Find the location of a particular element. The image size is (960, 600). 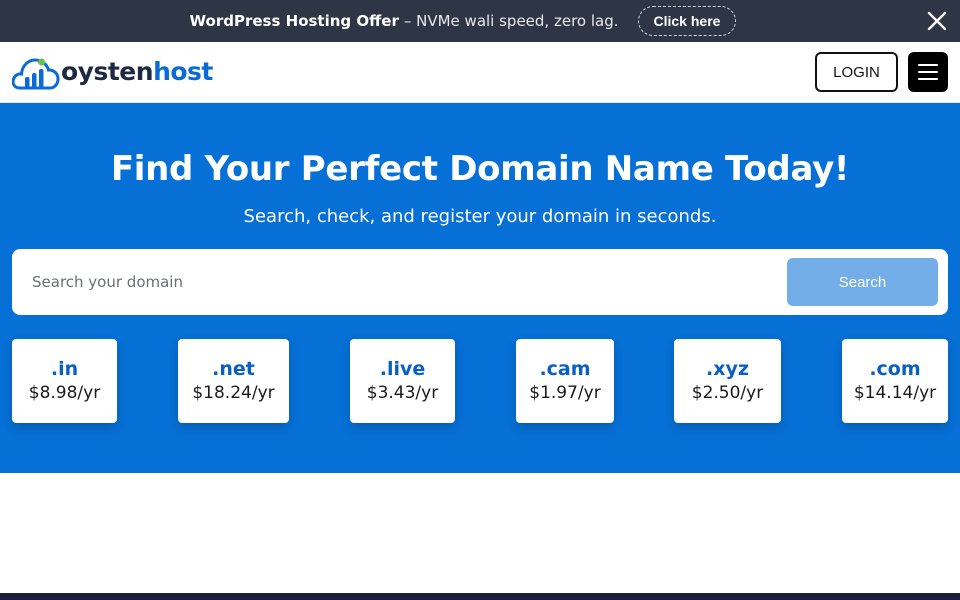

tld-card-com: .com $14.14/yr is located at coordinates (895, 381).